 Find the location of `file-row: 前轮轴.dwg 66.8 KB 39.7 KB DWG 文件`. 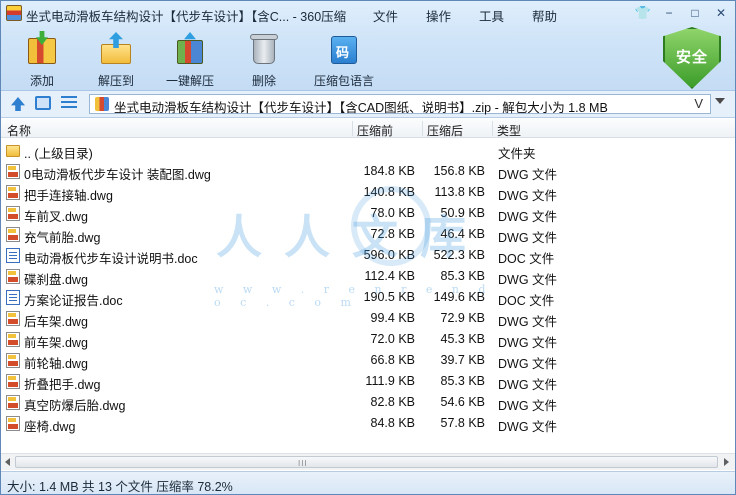

file-row: 前轮轴.dwg 66.8 KB 39.7 KB DWG 文件 is located at coordinates (368, 360).